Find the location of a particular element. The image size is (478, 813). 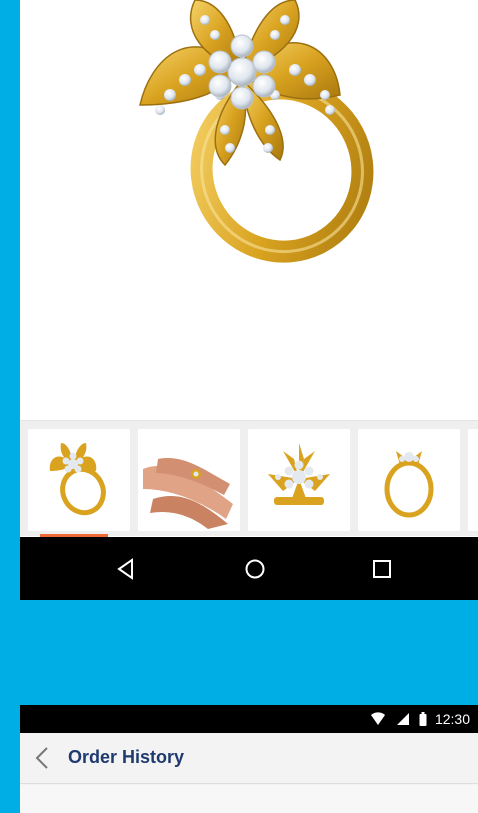

order-list-area is located at coordinates (249, 799).